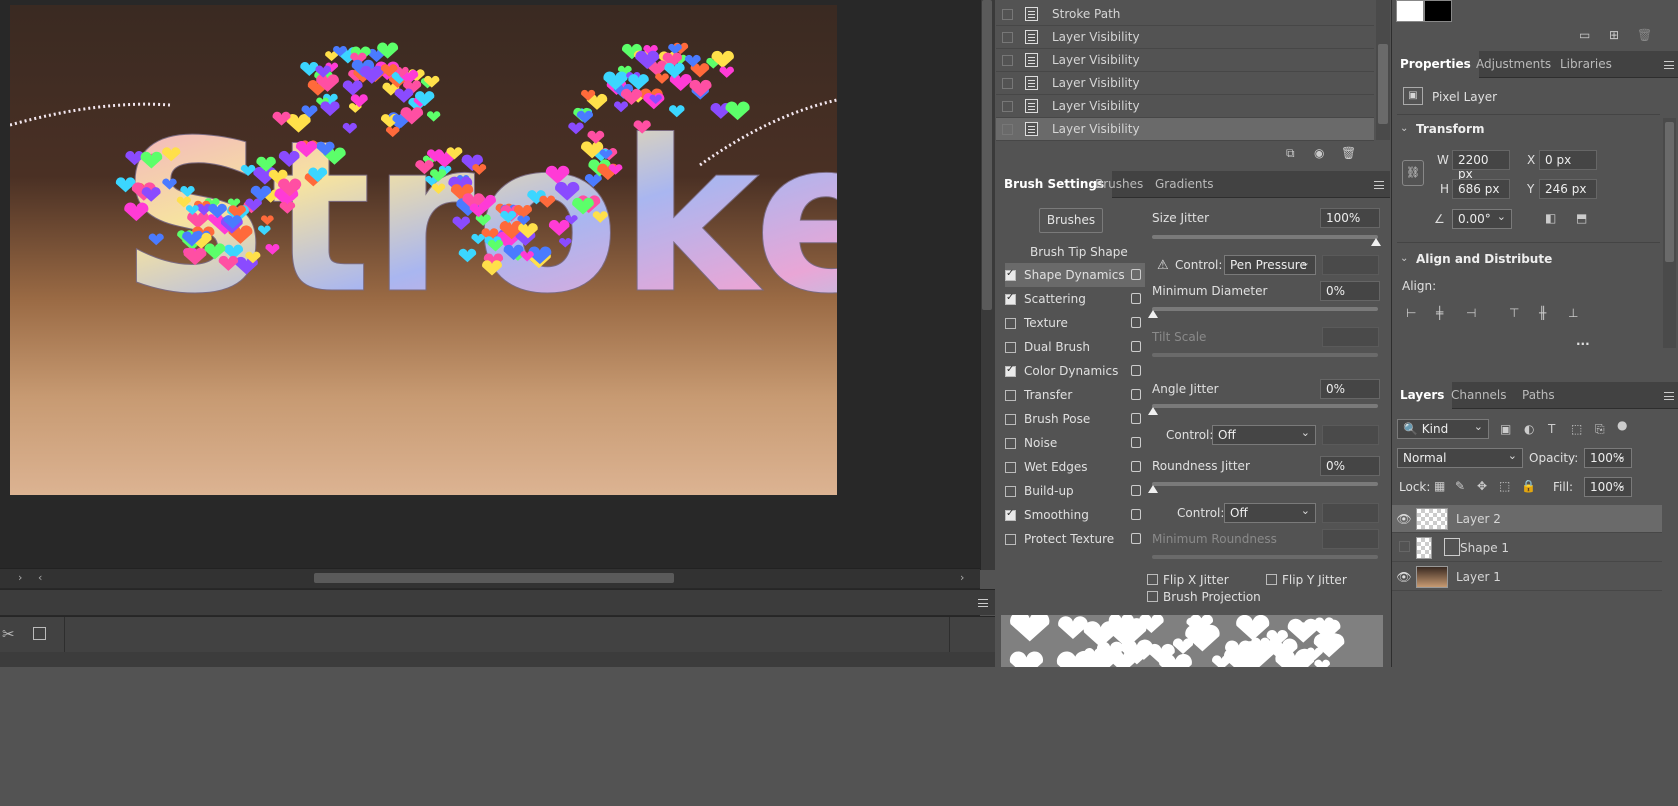 This screenshot has height=806, width=1678. What do you see at coordinates (1608, 487) in the screenshot?
I see `fill-field: 100%` at bounding box center [1608, 487].